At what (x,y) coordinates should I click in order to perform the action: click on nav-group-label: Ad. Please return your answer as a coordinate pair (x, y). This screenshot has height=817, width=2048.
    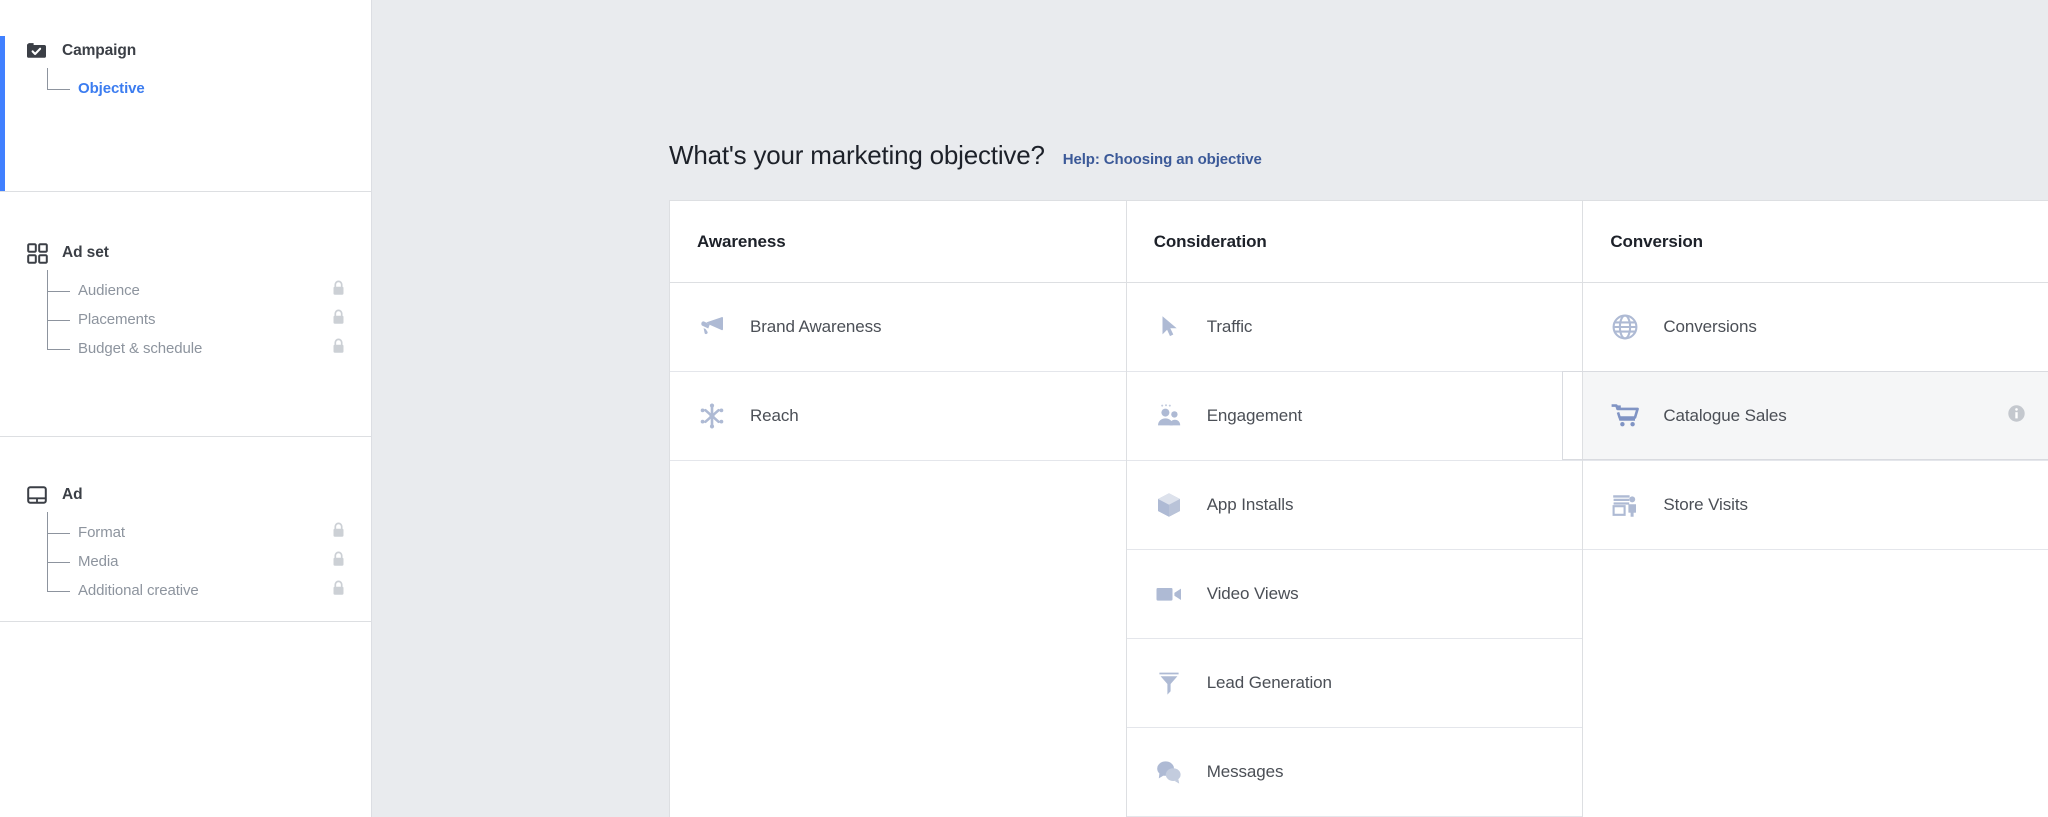
    Looking at the image, I should click on (72, 494).